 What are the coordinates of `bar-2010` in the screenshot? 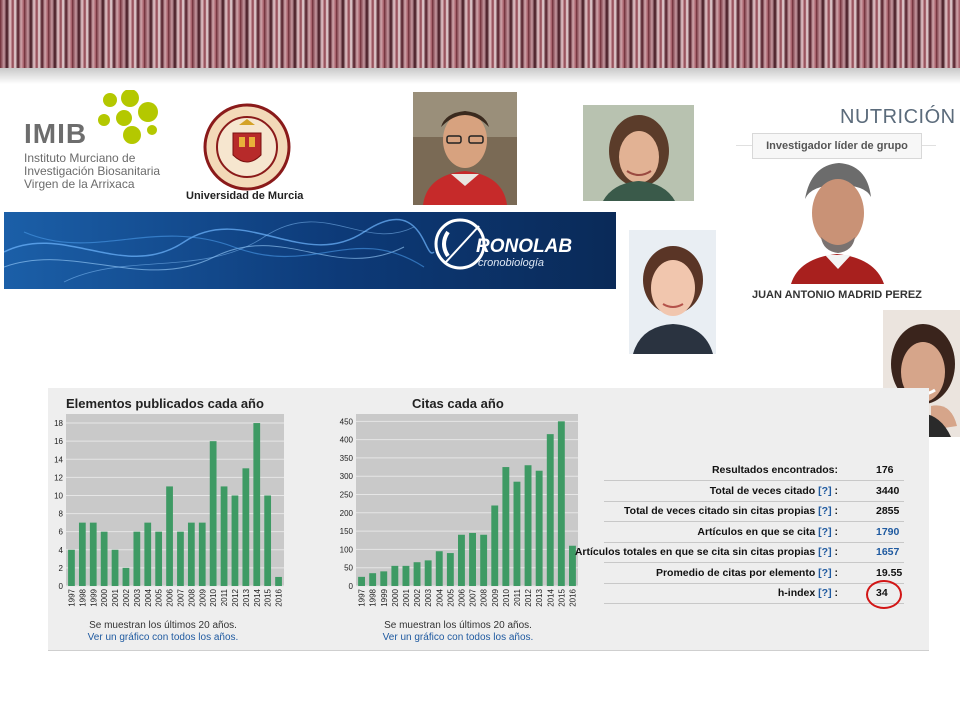 It's located at (506, 526).